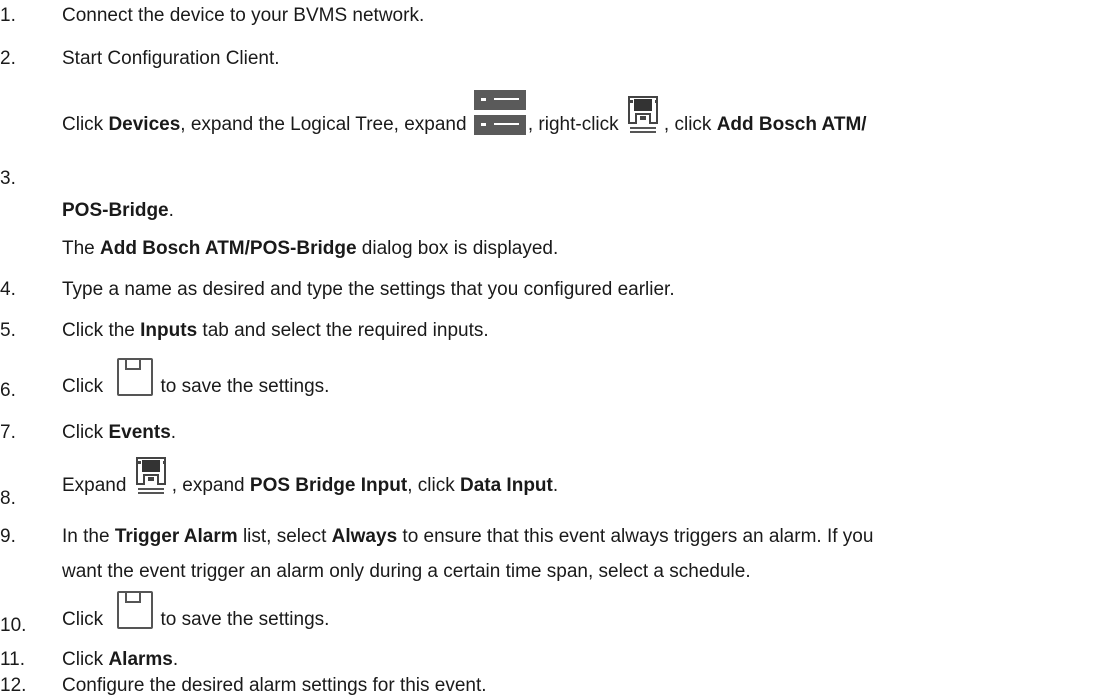 The image size is (1093, 697). Describe the element at coordinates (118, 210) in the screenshot. I see `step-text-cont: POS-Bridge.` at that location.